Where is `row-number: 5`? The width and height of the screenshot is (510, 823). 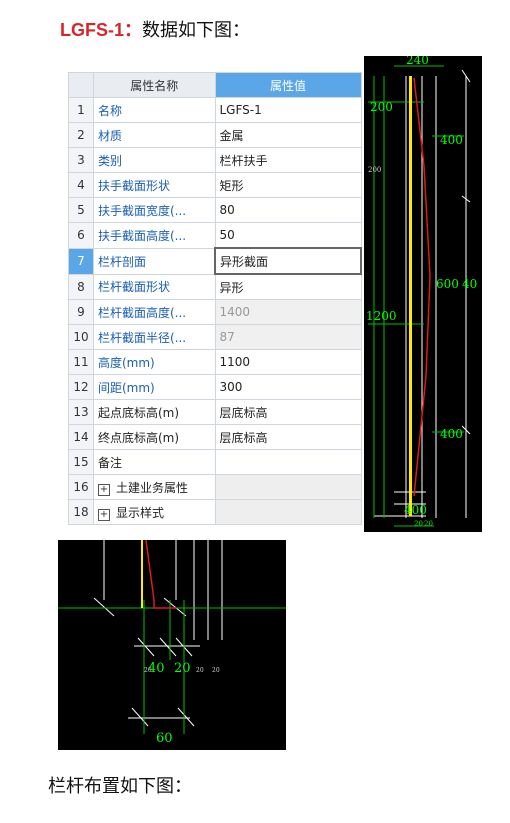 row-number: 5 is located at coordinates (81, 210).